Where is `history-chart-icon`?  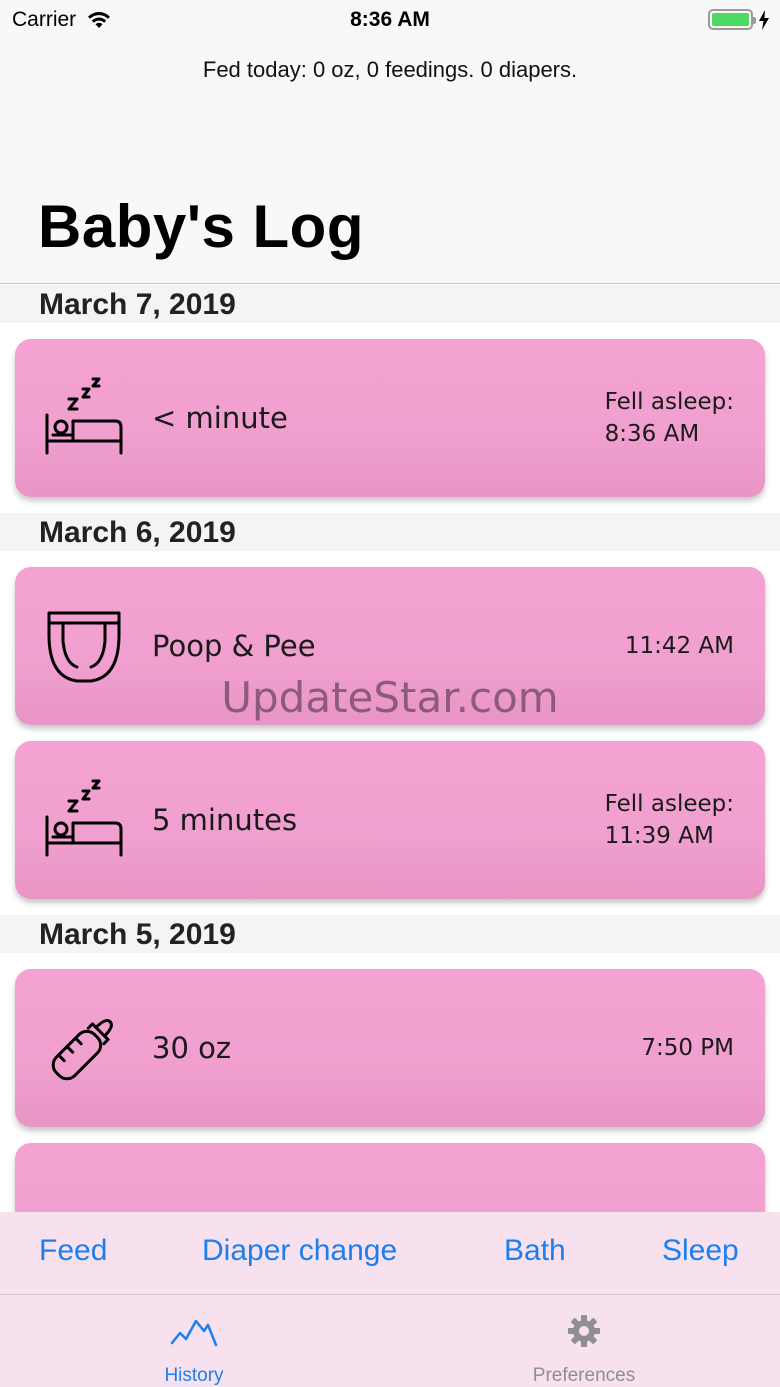 history-chart-icon is located at coordinates (194, 1333).